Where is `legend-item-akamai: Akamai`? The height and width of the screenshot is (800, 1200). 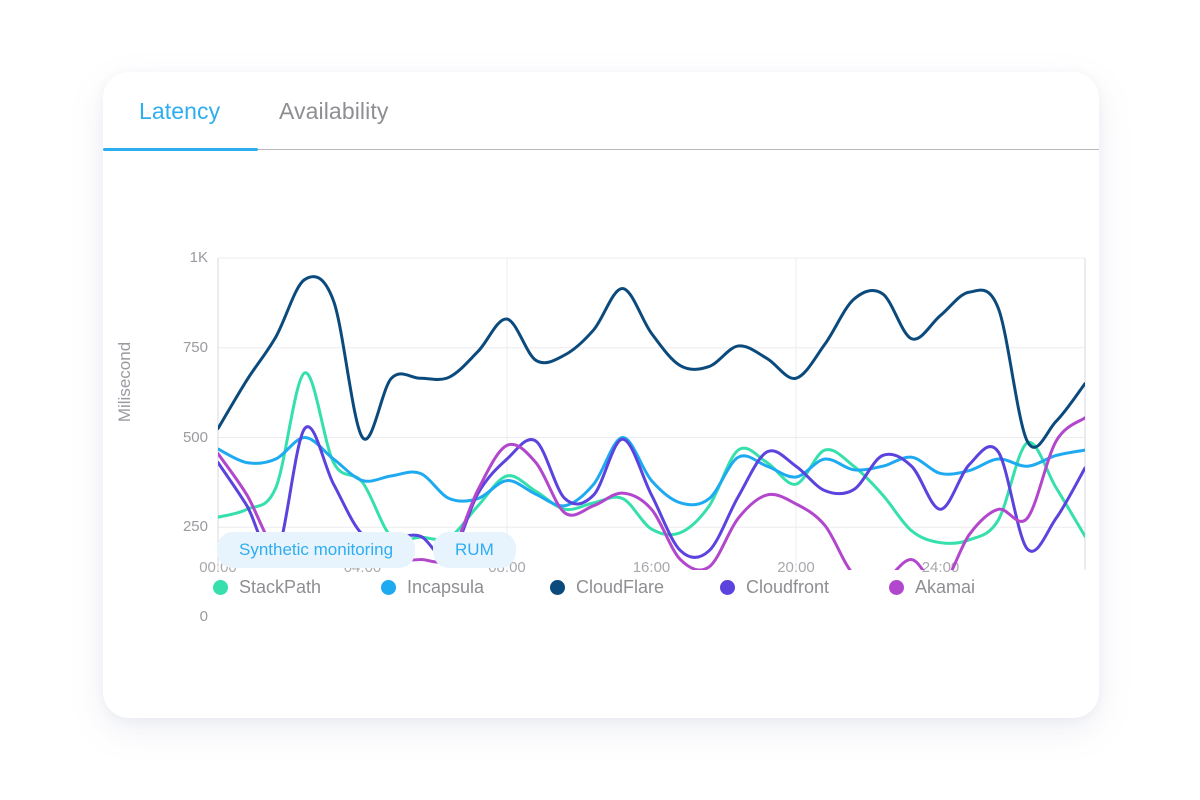
legend-item-akamai: Akamai is located at coordinates (932, 587).